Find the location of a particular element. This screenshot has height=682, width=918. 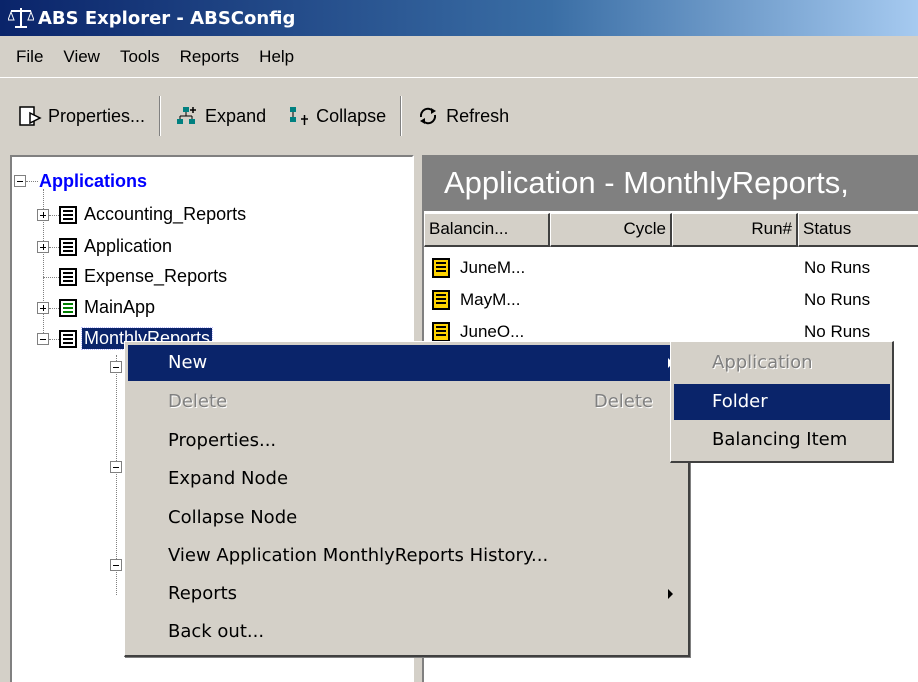

expand-button: Expand is located at coordinates (220, 116).